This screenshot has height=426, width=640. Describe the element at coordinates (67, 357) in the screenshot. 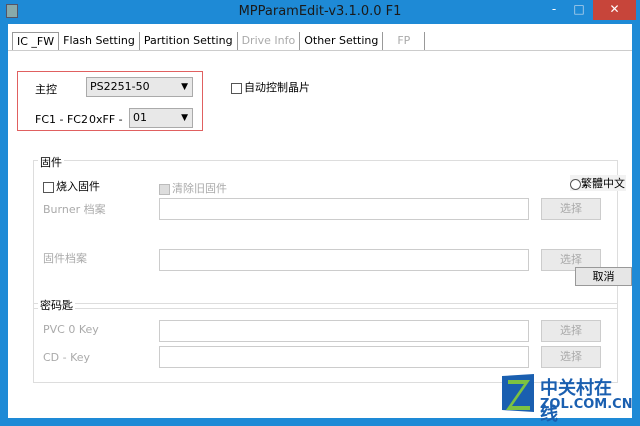

I see `cd-key-label: CD - Key` at that location.